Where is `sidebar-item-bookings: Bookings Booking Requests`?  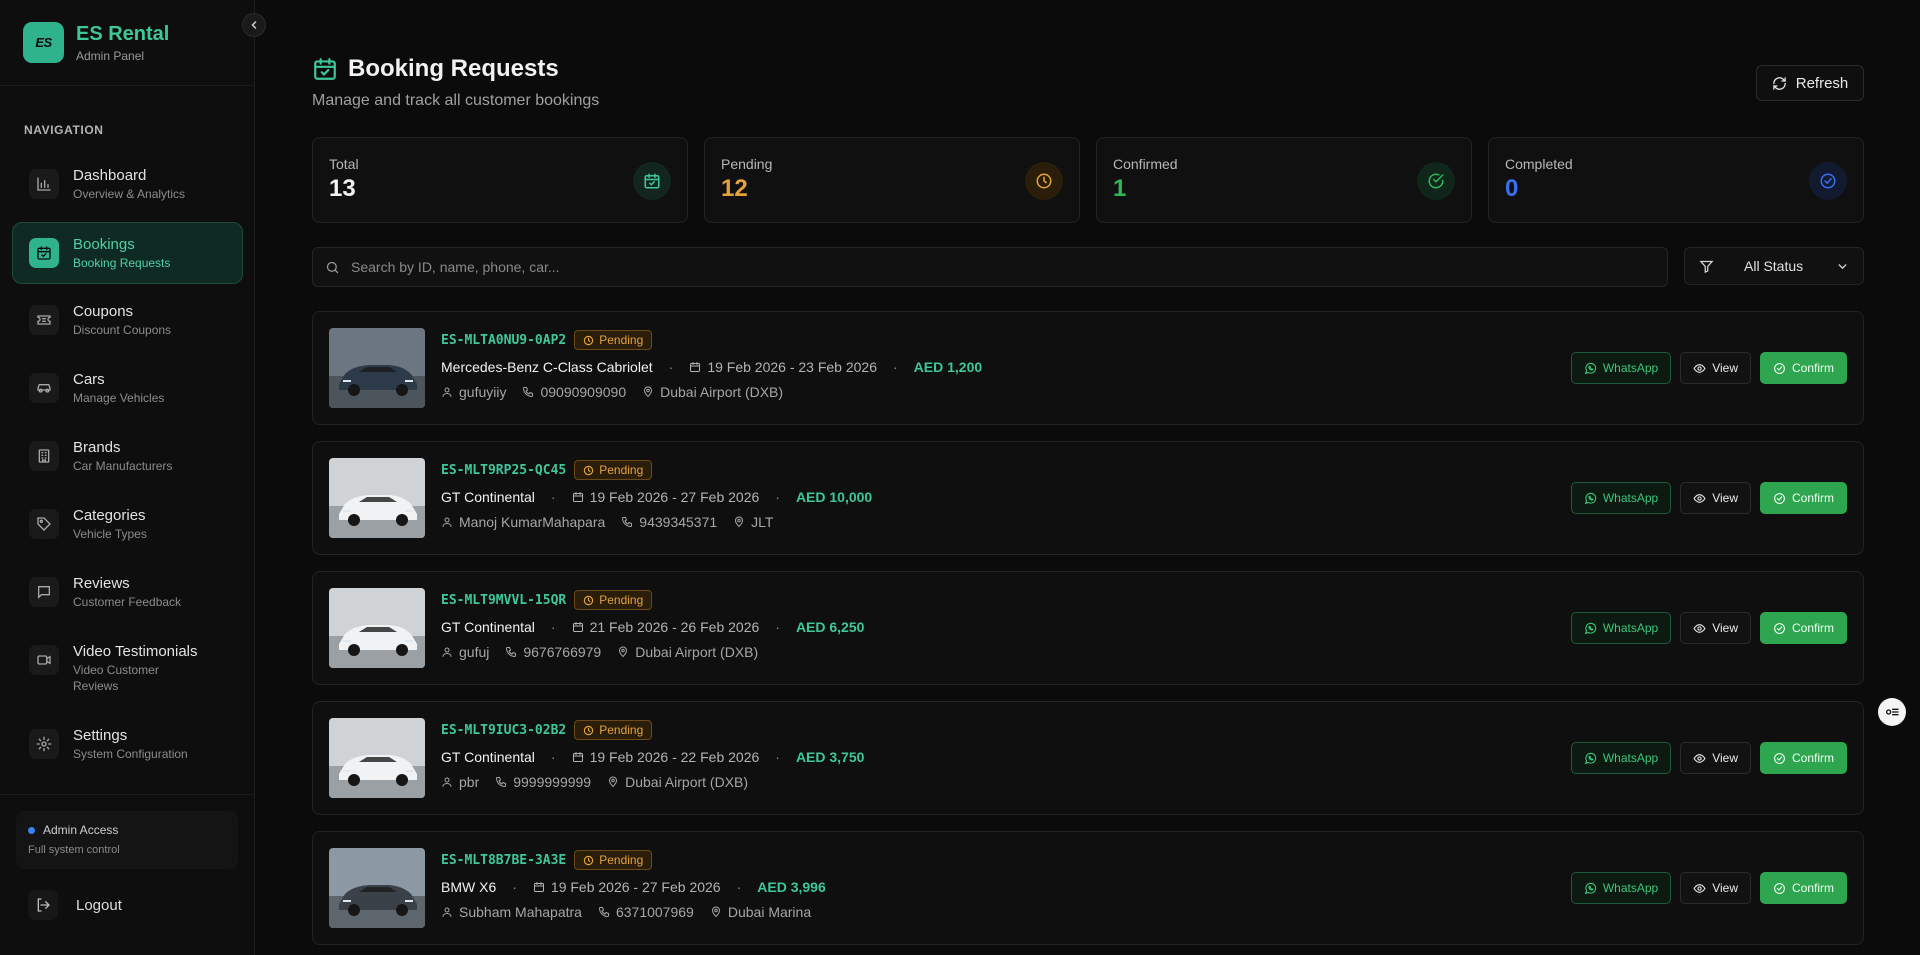
sidebar-item-bookings: Bookings Booking Requests is located at coordinates (127, 253).